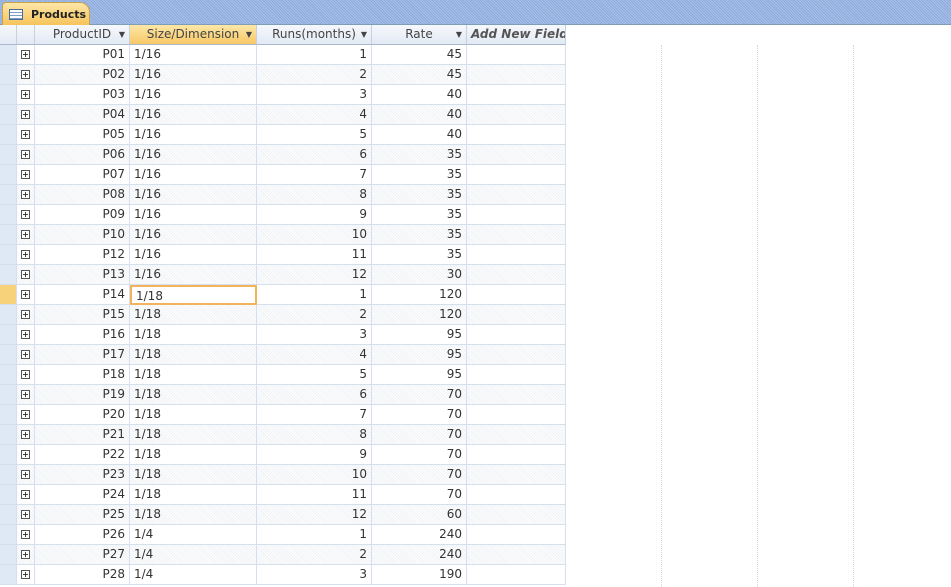 The width and height of the screenshot is (951, 587). I want to click on cell-runs: 12, so click(314, 275).